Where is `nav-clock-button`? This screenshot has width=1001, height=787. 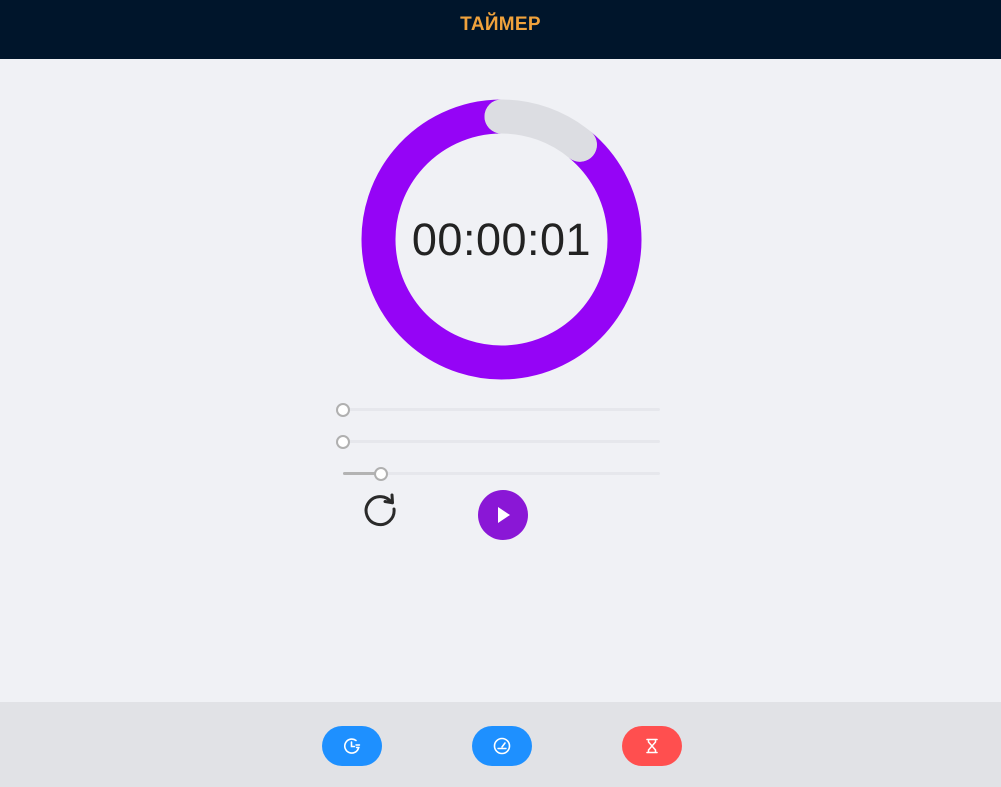
nav-clock-button is located at coordinates (352, 746).